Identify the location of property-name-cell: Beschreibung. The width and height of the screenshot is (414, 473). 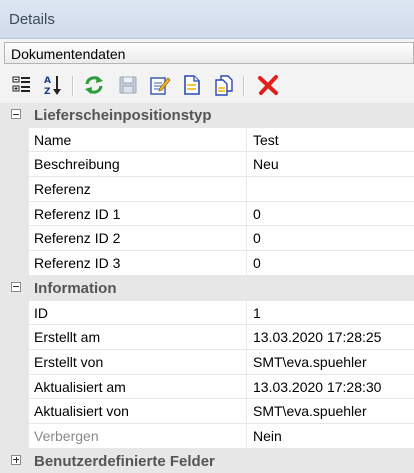
(138, 165).